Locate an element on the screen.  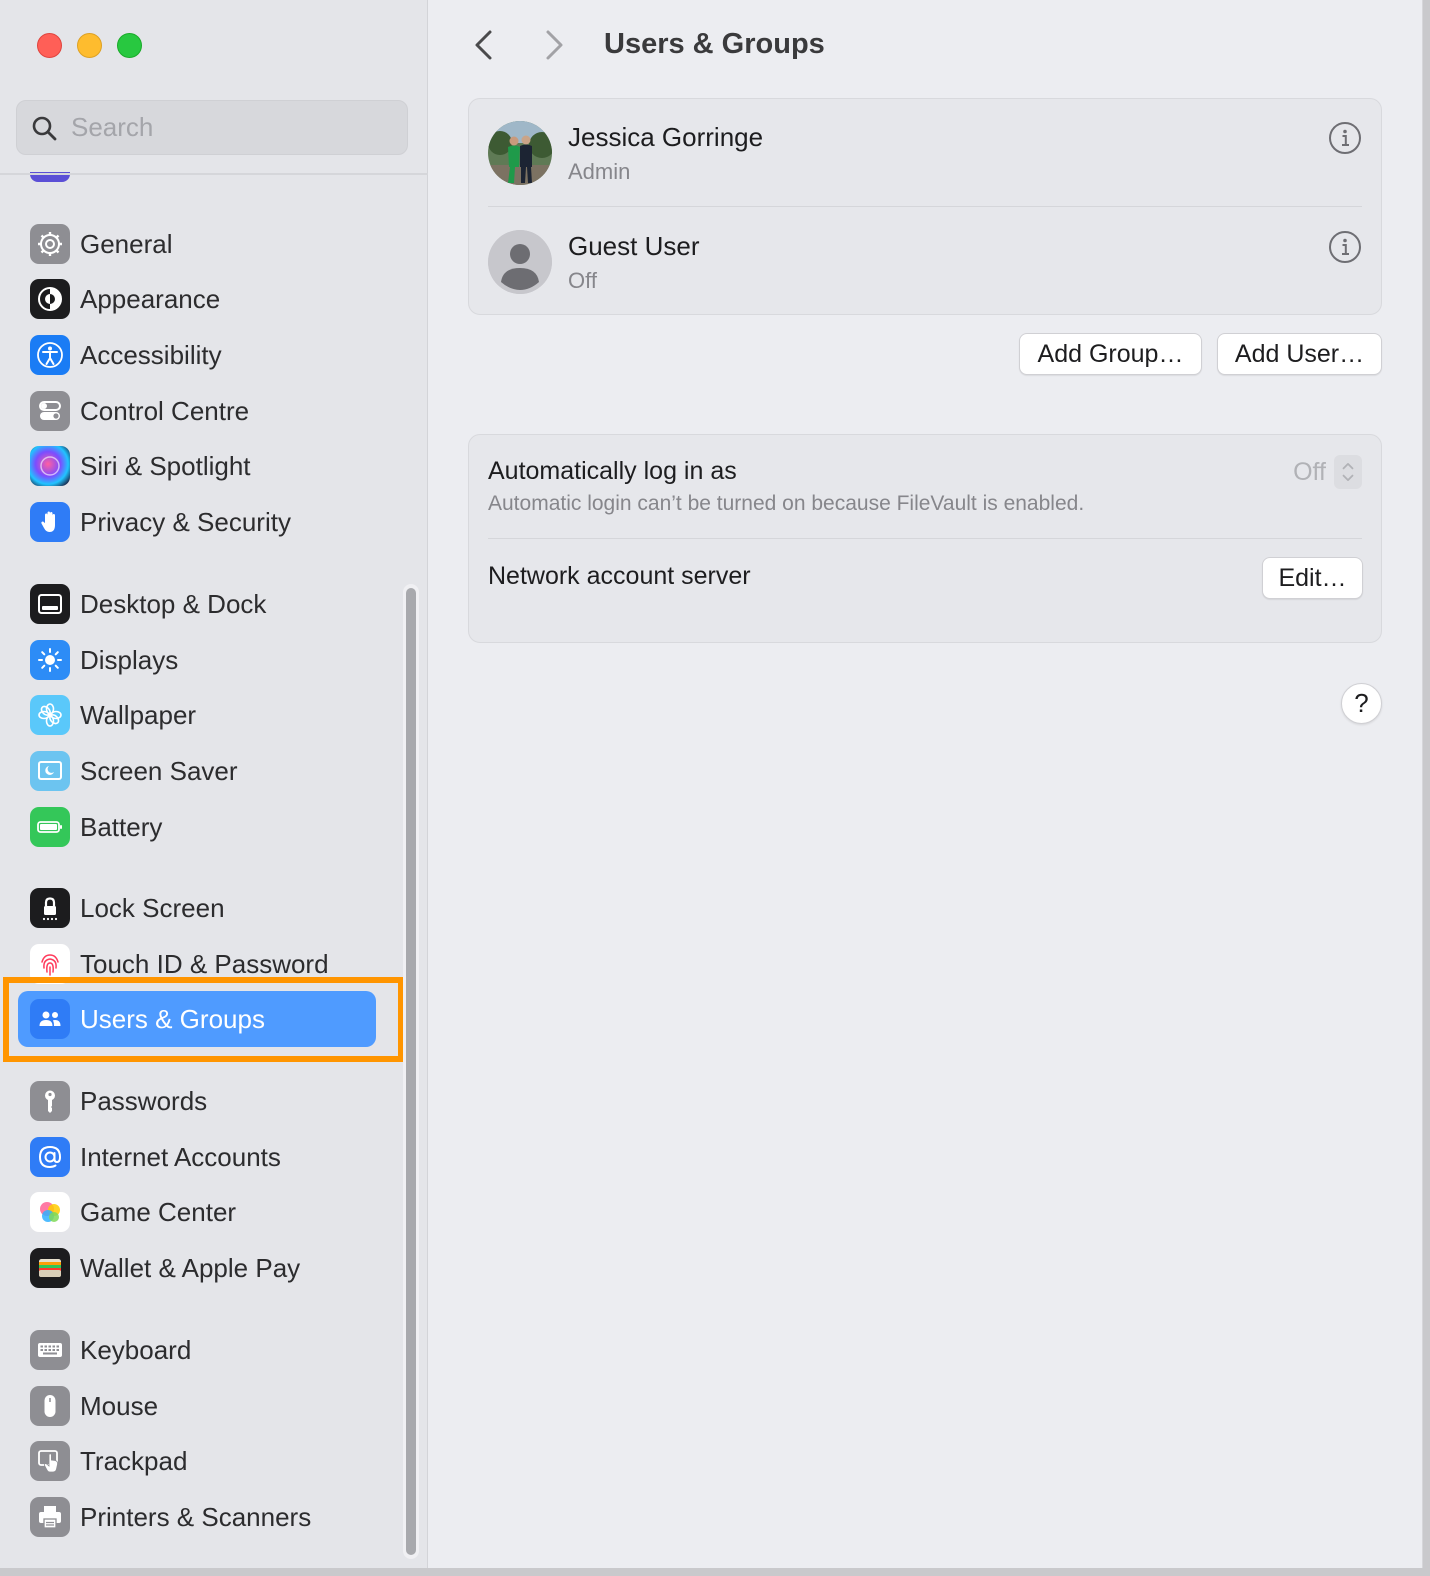
guest-avatar is located at coordinates (520, 262).